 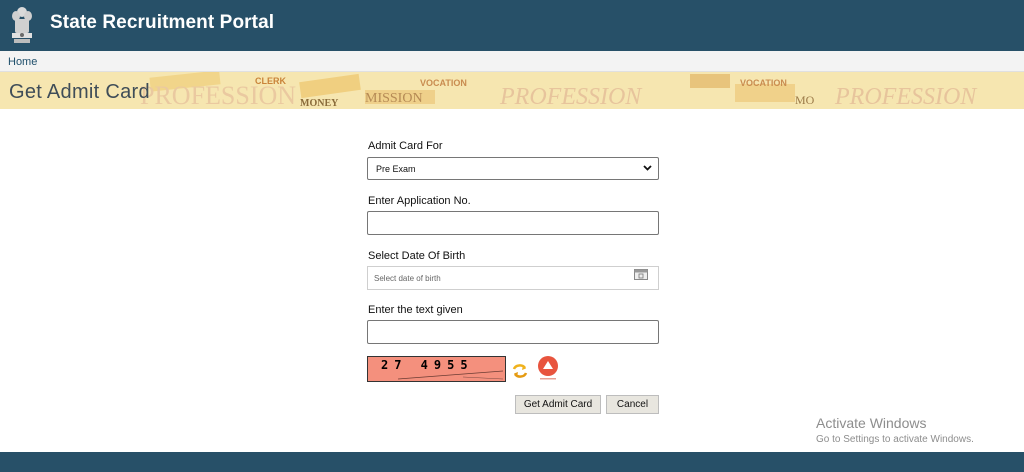 I want to click on banner-word: MISSION, so click(x=394, y=98).